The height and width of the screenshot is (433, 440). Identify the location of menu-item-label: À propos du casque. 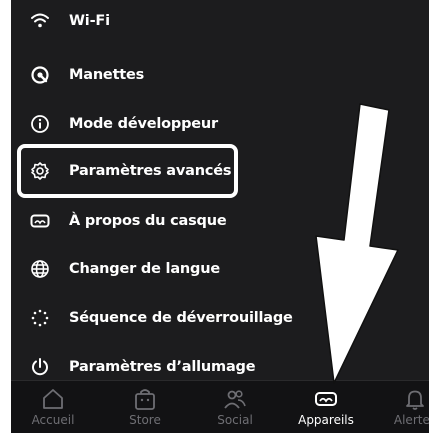
(148, 221).